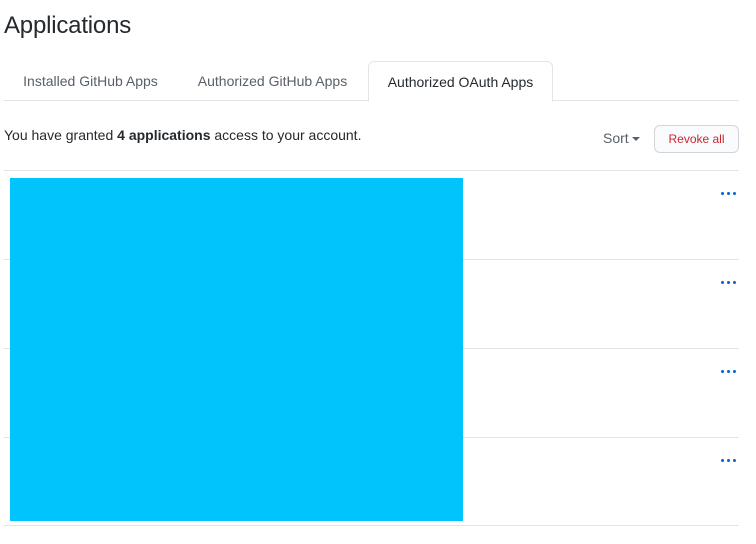  I want to click on caret-down-icon, so click(635, 139).